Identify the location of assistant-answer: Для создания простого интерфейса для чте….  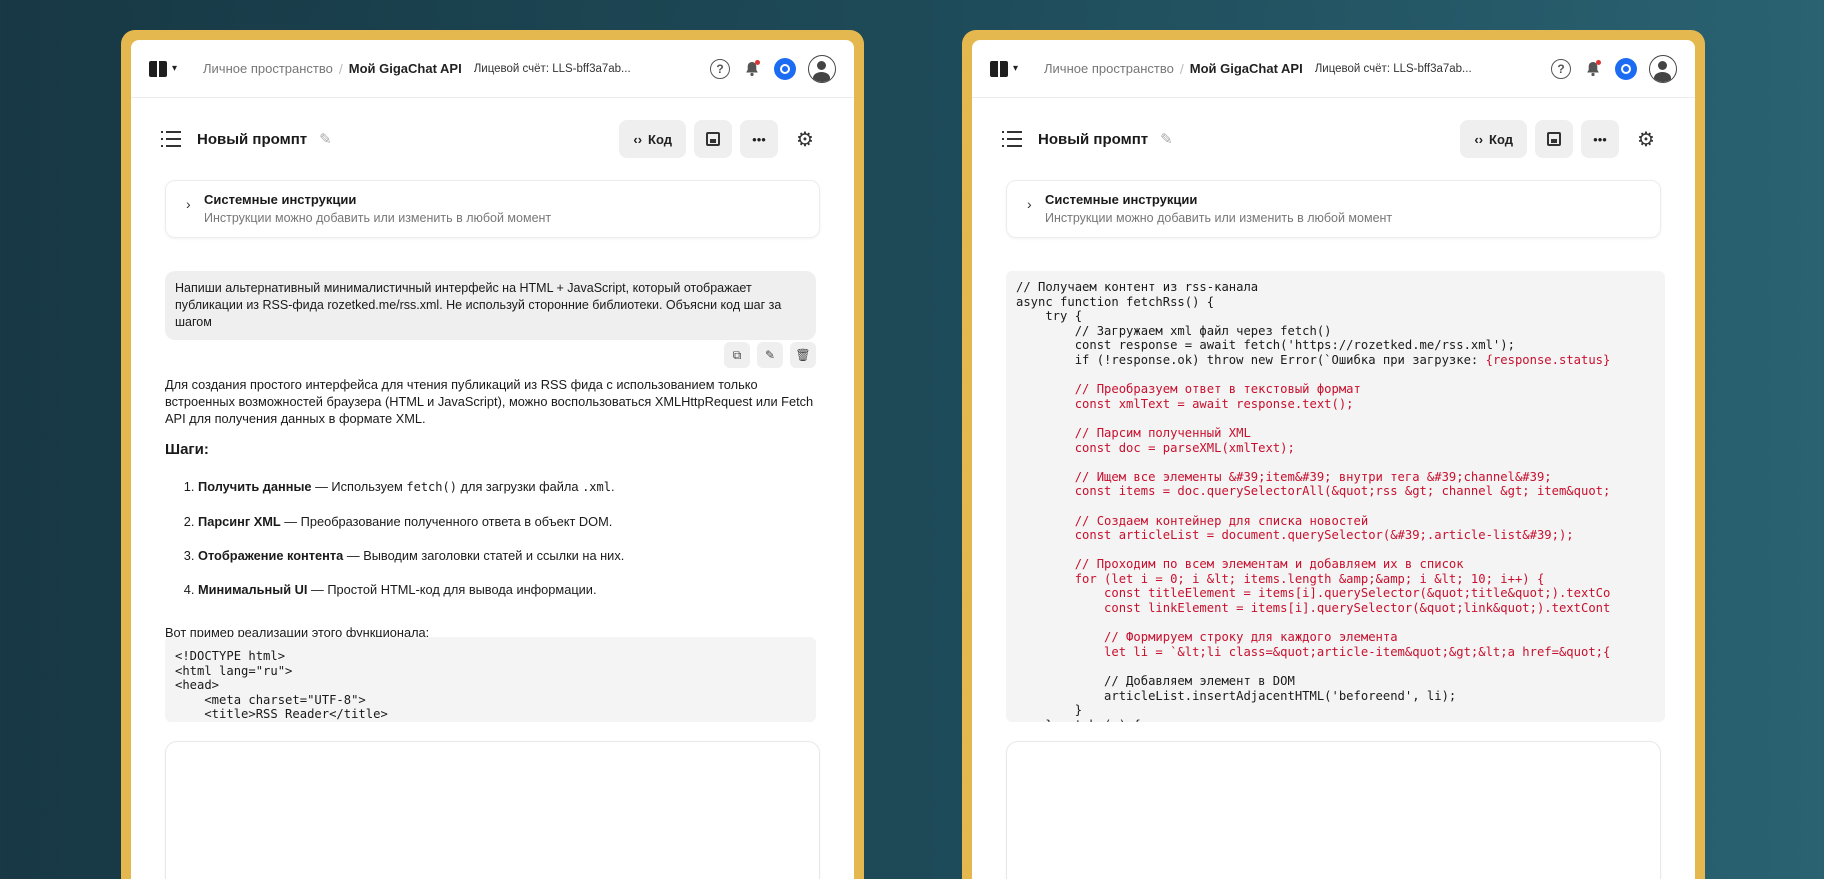
(490, 508).